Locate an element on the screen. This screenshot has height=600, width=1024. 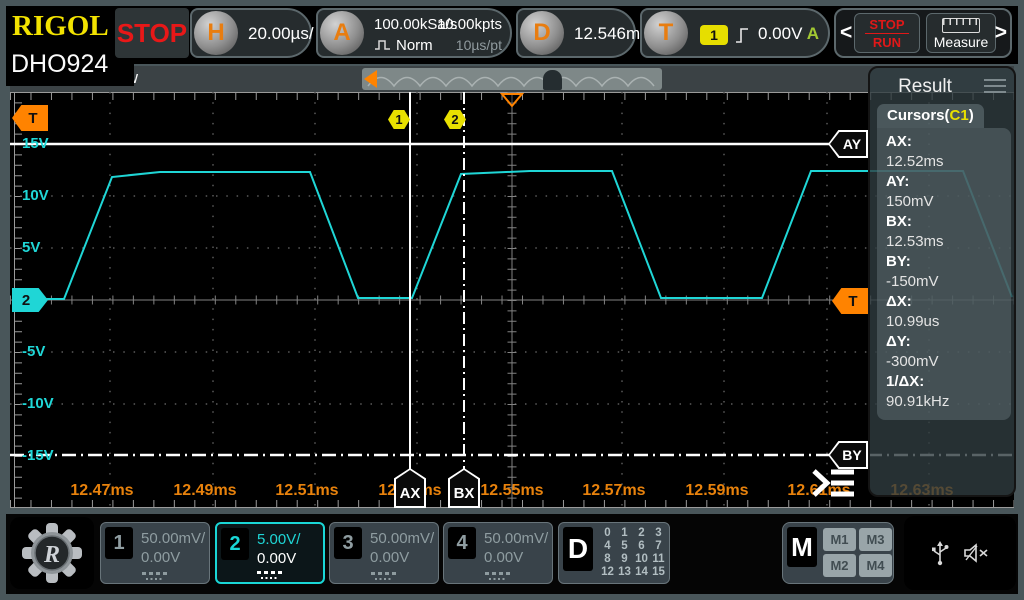
math3-button: M3 is located at coordinates (875, 539).